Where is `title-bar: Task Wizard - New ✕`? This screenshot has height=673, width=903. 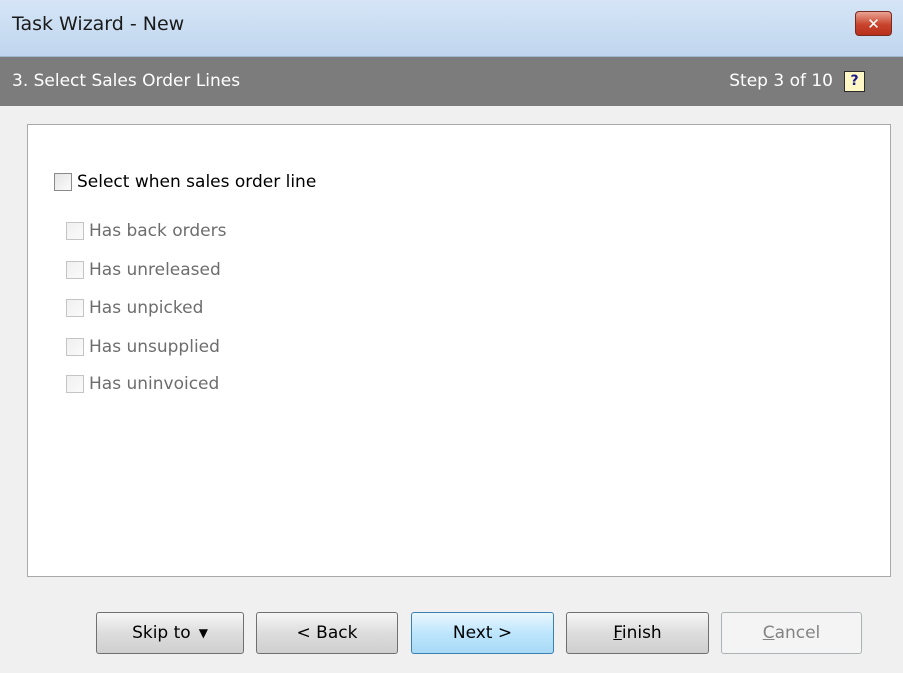 title-bar: Task Wizard - New ✕ is located at coordinates (451, 28).